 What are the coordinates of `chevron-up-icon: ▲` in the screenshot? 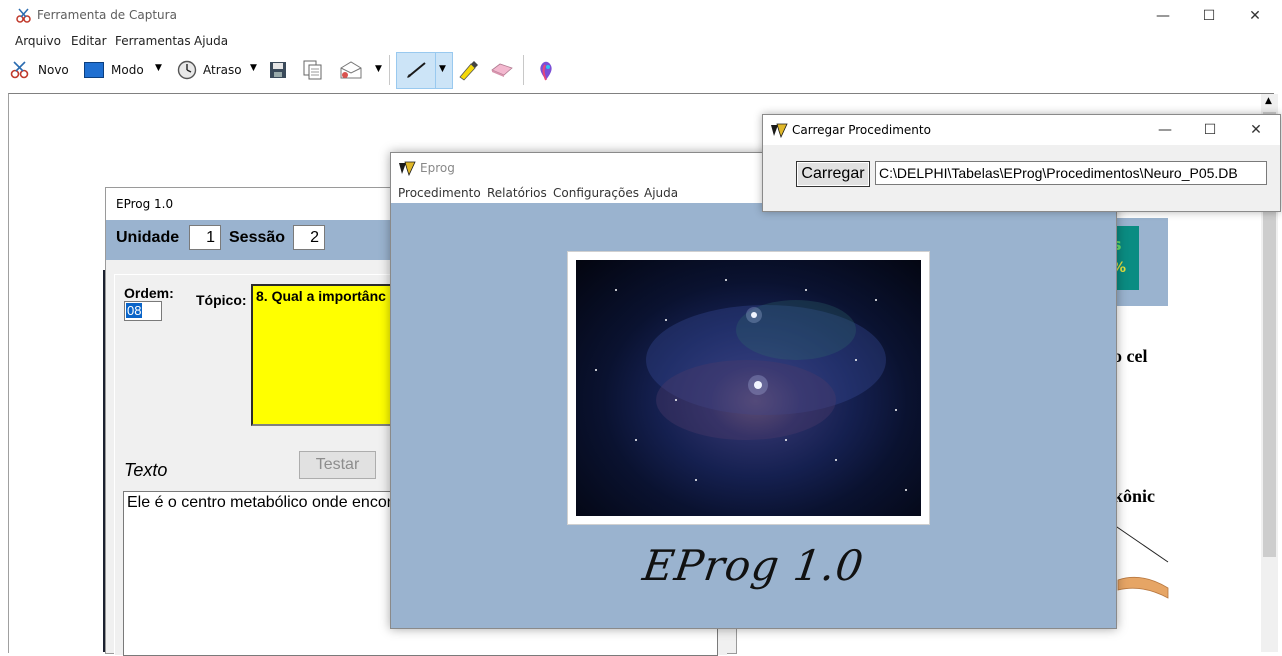 It's located at (1268, 101).